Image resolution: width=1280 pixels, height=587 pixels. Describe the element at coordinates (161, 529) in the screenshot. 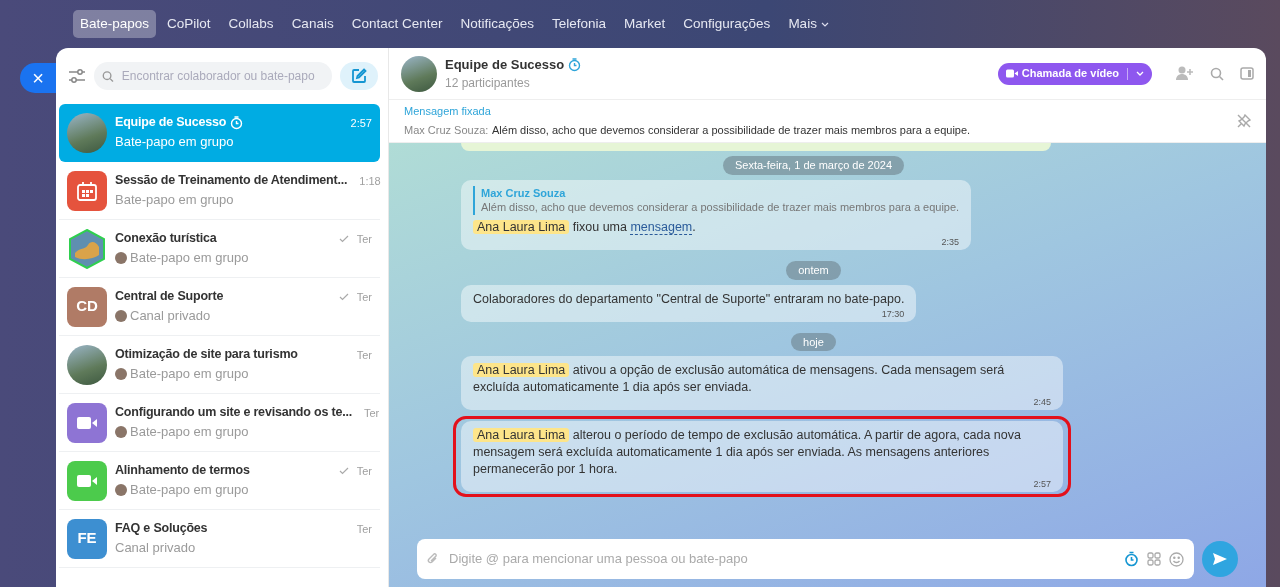

I see `chat-name: FAQ e Soluções` at that location.